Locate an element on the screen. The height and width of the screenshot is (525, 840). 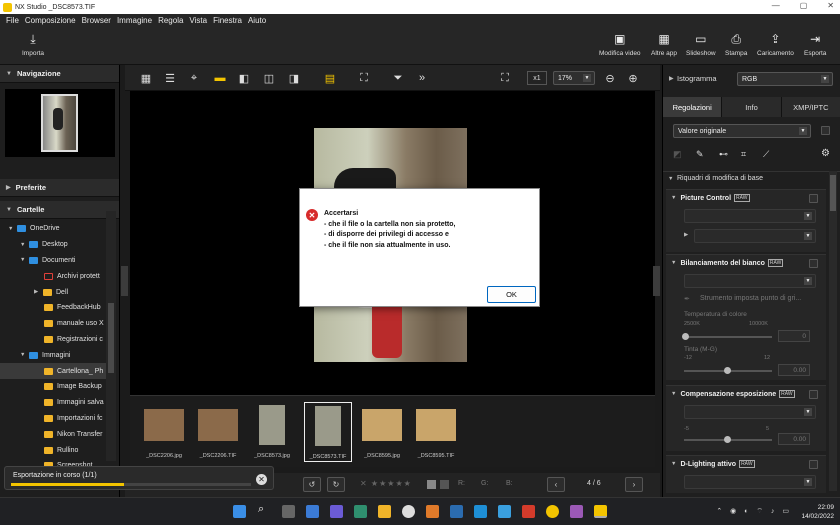
system-tray-icons: ⌃ ◉ ◐ ⌔ ♪ ▭ is located at coordinates (754, 511).